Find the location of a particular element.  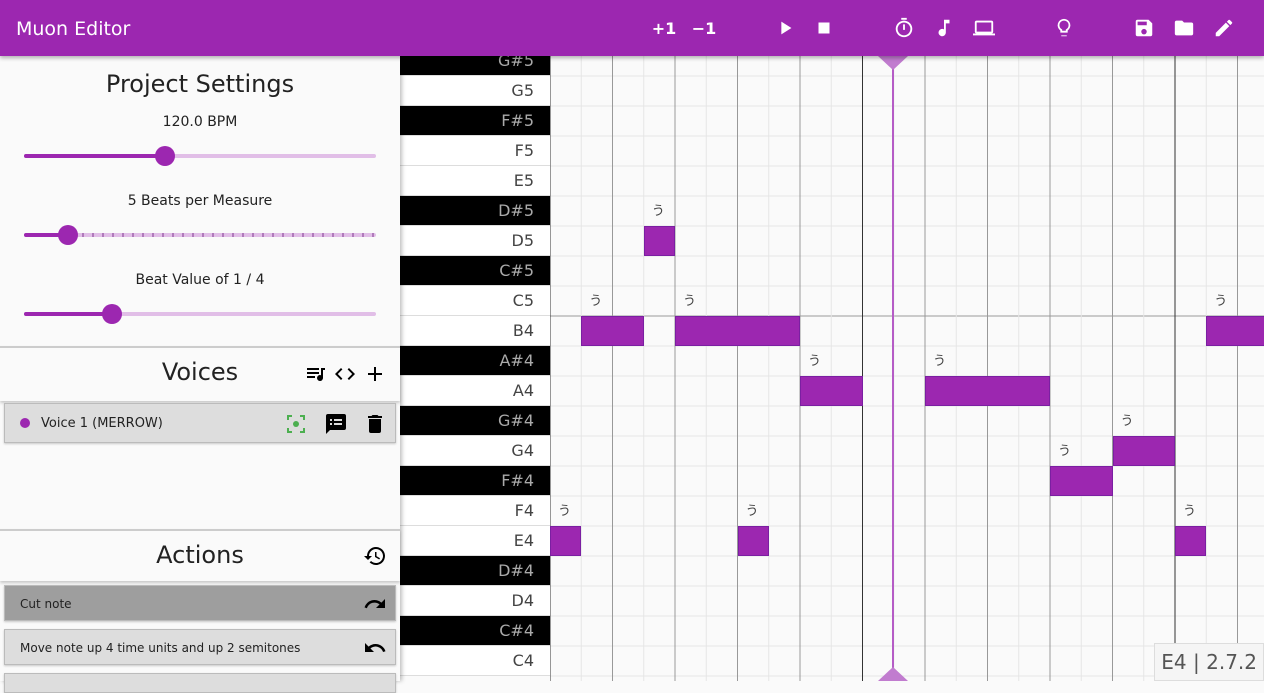

piano-key: F#5 is located at coordinates (475, 121).